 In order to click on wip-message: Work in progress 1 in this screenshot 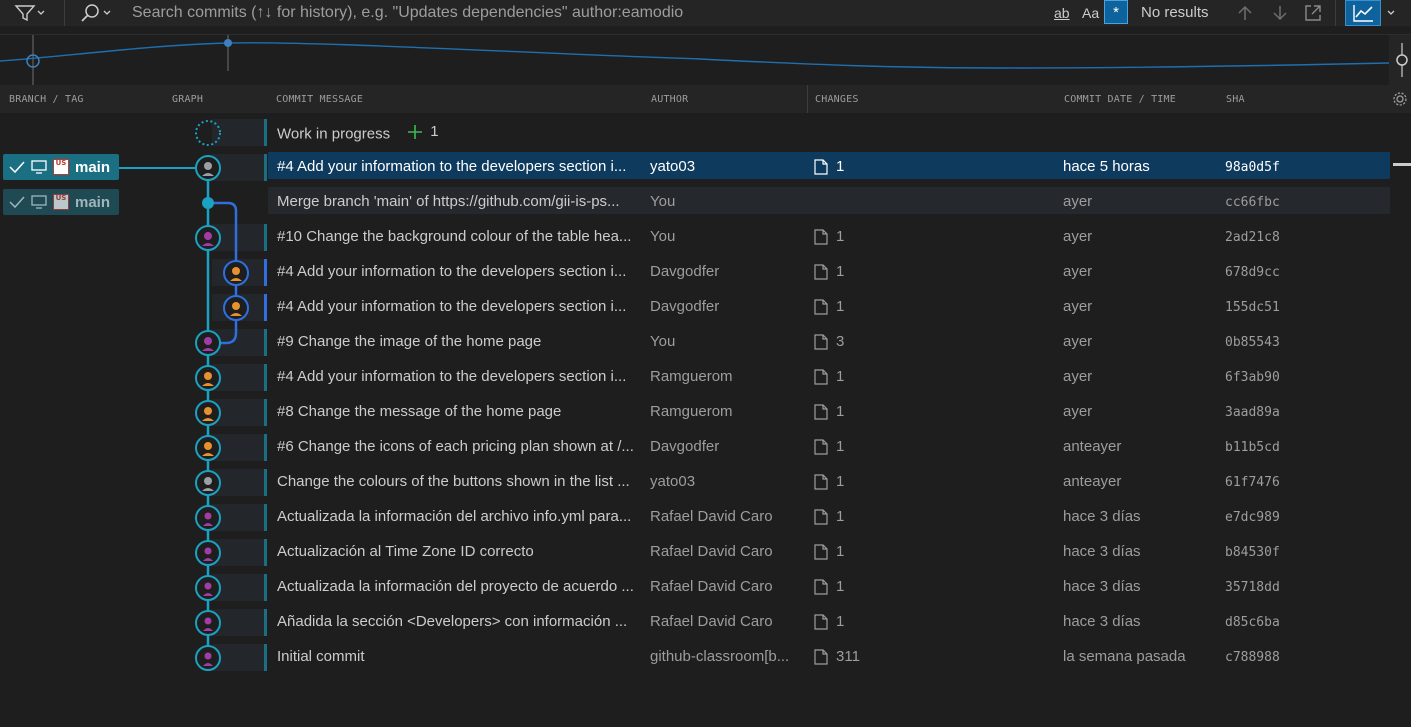, I will do `click(456, 133)`.